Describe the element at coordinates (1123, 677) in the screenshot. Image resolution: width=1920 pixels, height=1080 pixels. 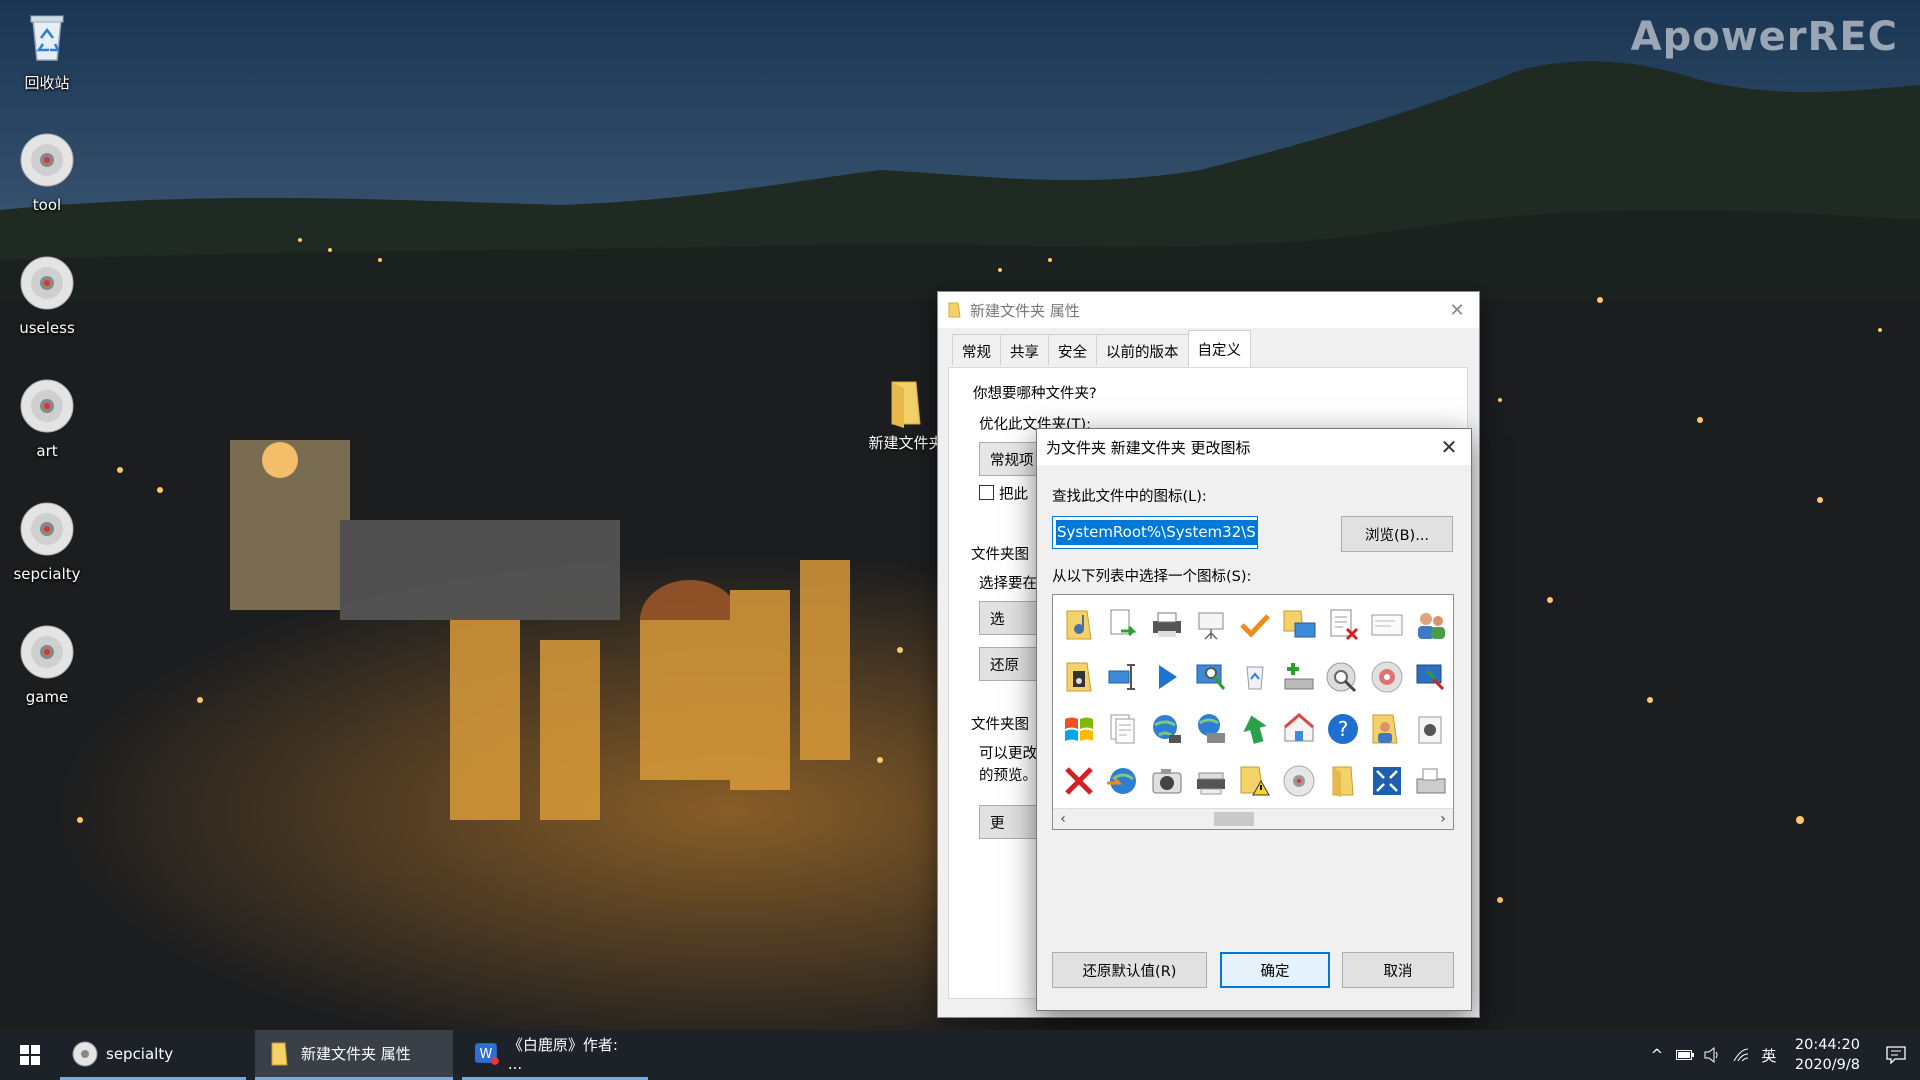
I see `monitor-network-icon` at that location.